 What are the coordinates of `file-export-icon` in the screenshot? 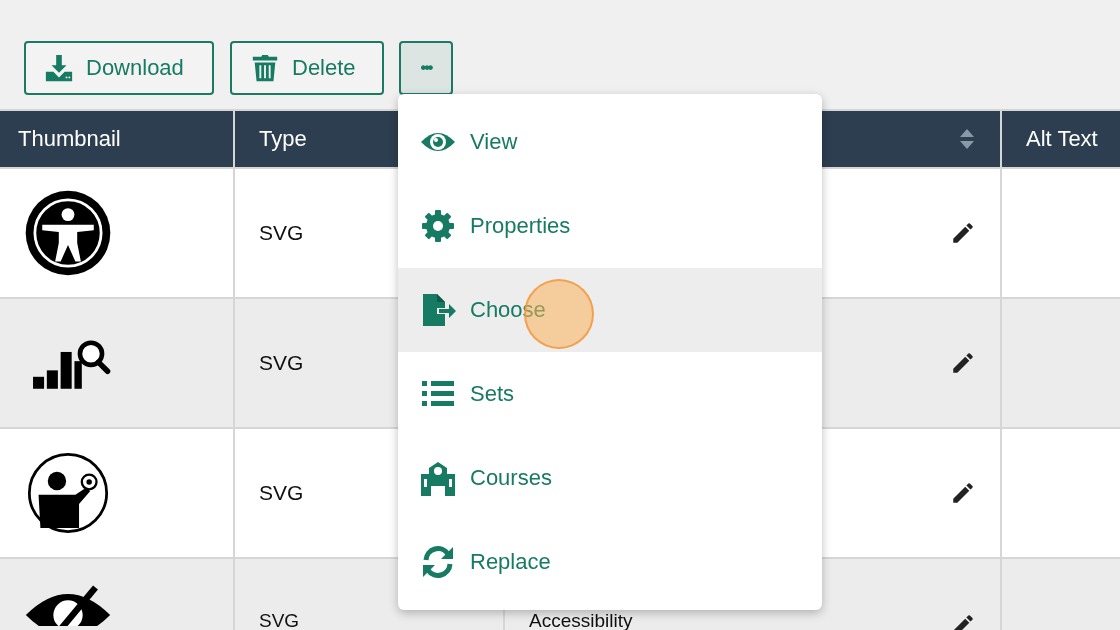 It's located at (438, 310).